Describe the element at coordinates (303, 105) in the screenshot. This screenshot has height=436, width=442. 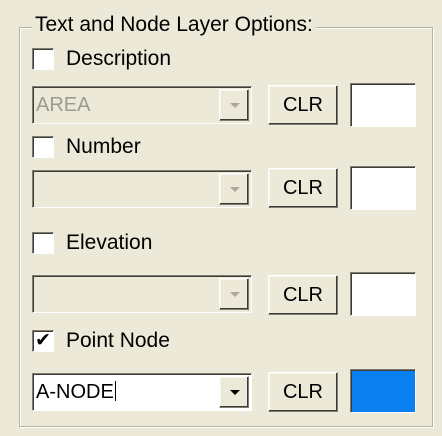
I see `description-clr-button: CLR` at that location.